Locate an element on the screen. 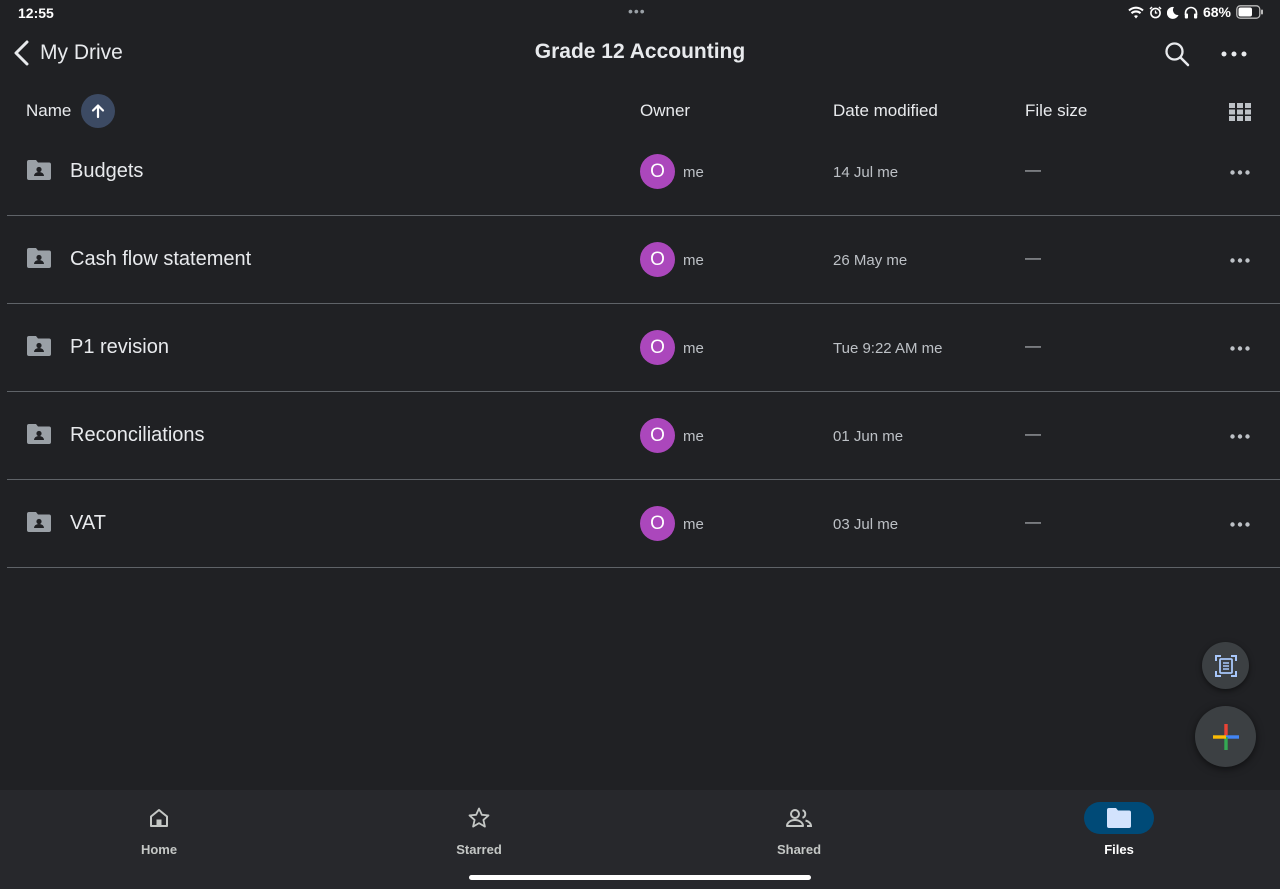  scan-button is located at coordinates (1225, 665).